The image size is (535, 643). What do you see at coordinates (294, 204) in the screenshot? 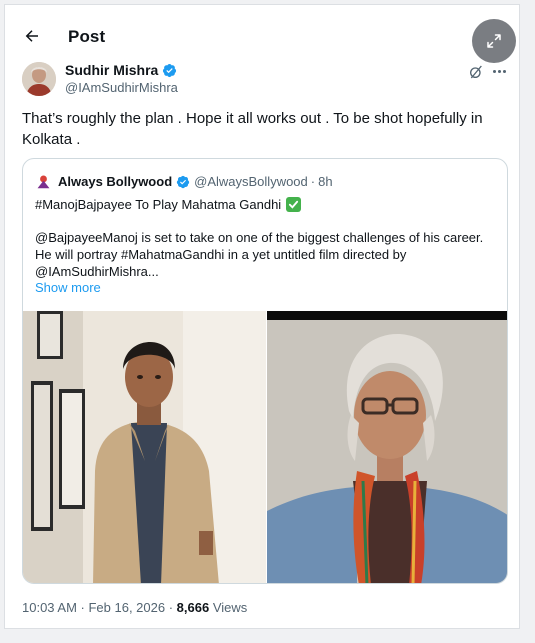
I see `check-mark-emoji-icon` at bounding box center [294, 204].